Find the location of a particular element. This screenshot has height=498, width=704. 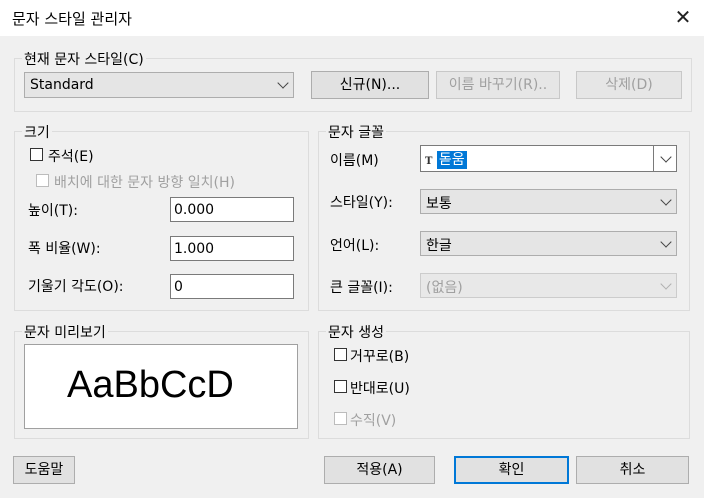

font-style-label: 스타일(Y): is located at coordinates (361, 203).